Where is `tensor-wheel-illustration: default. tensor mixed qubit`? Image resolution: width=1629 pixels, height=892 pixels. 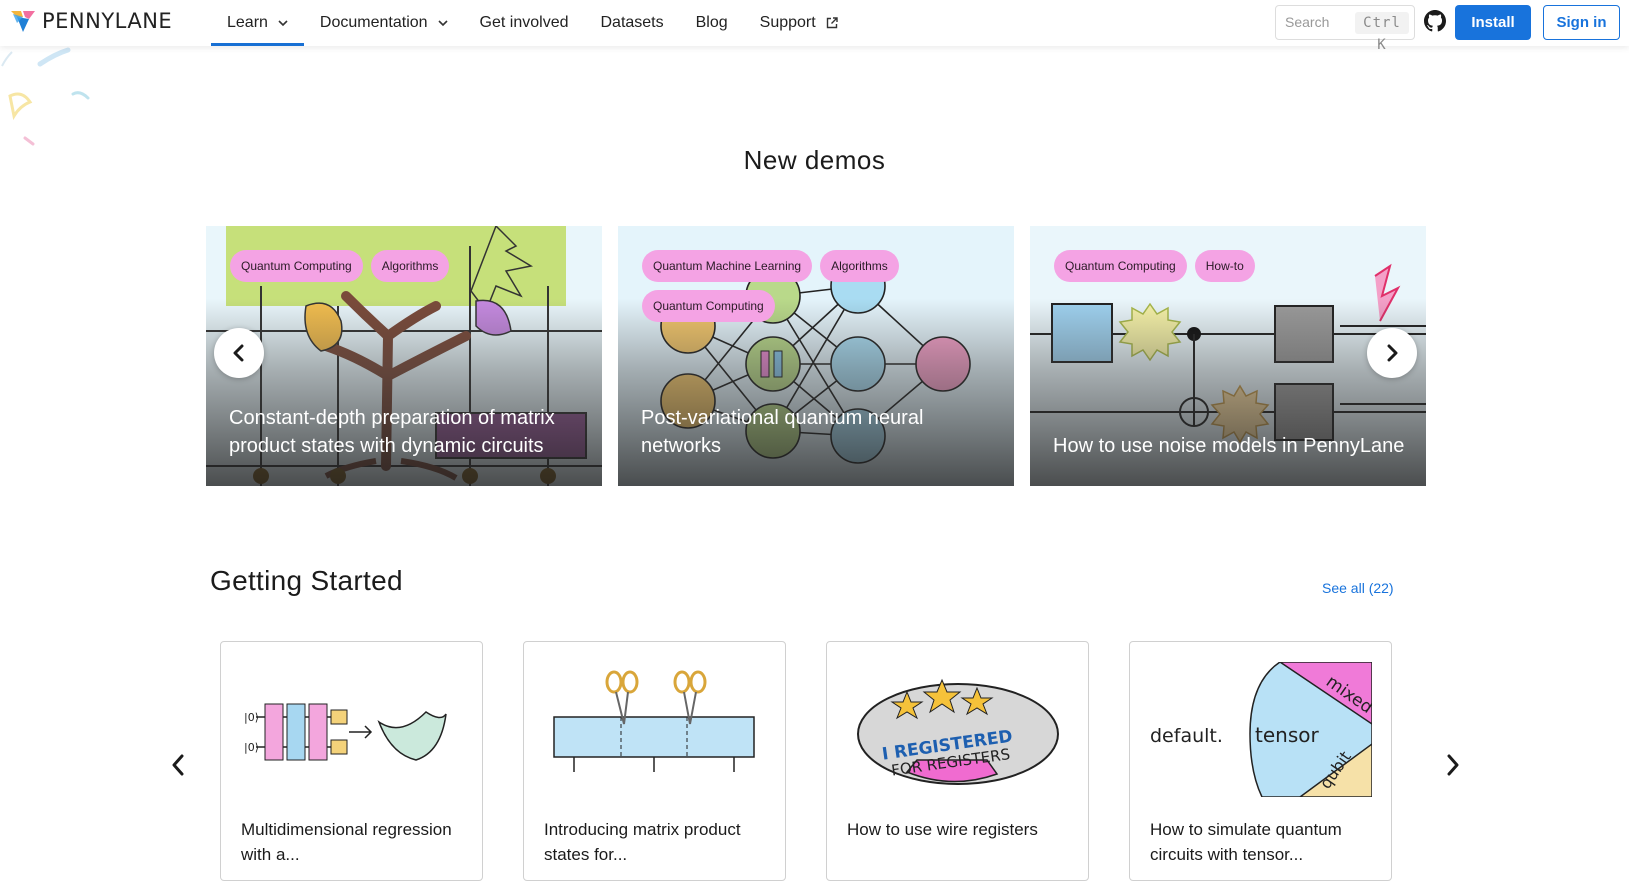 tensor-wheel-illustration: default. tensor mixed qubit is located at coordinates (1261, 729).